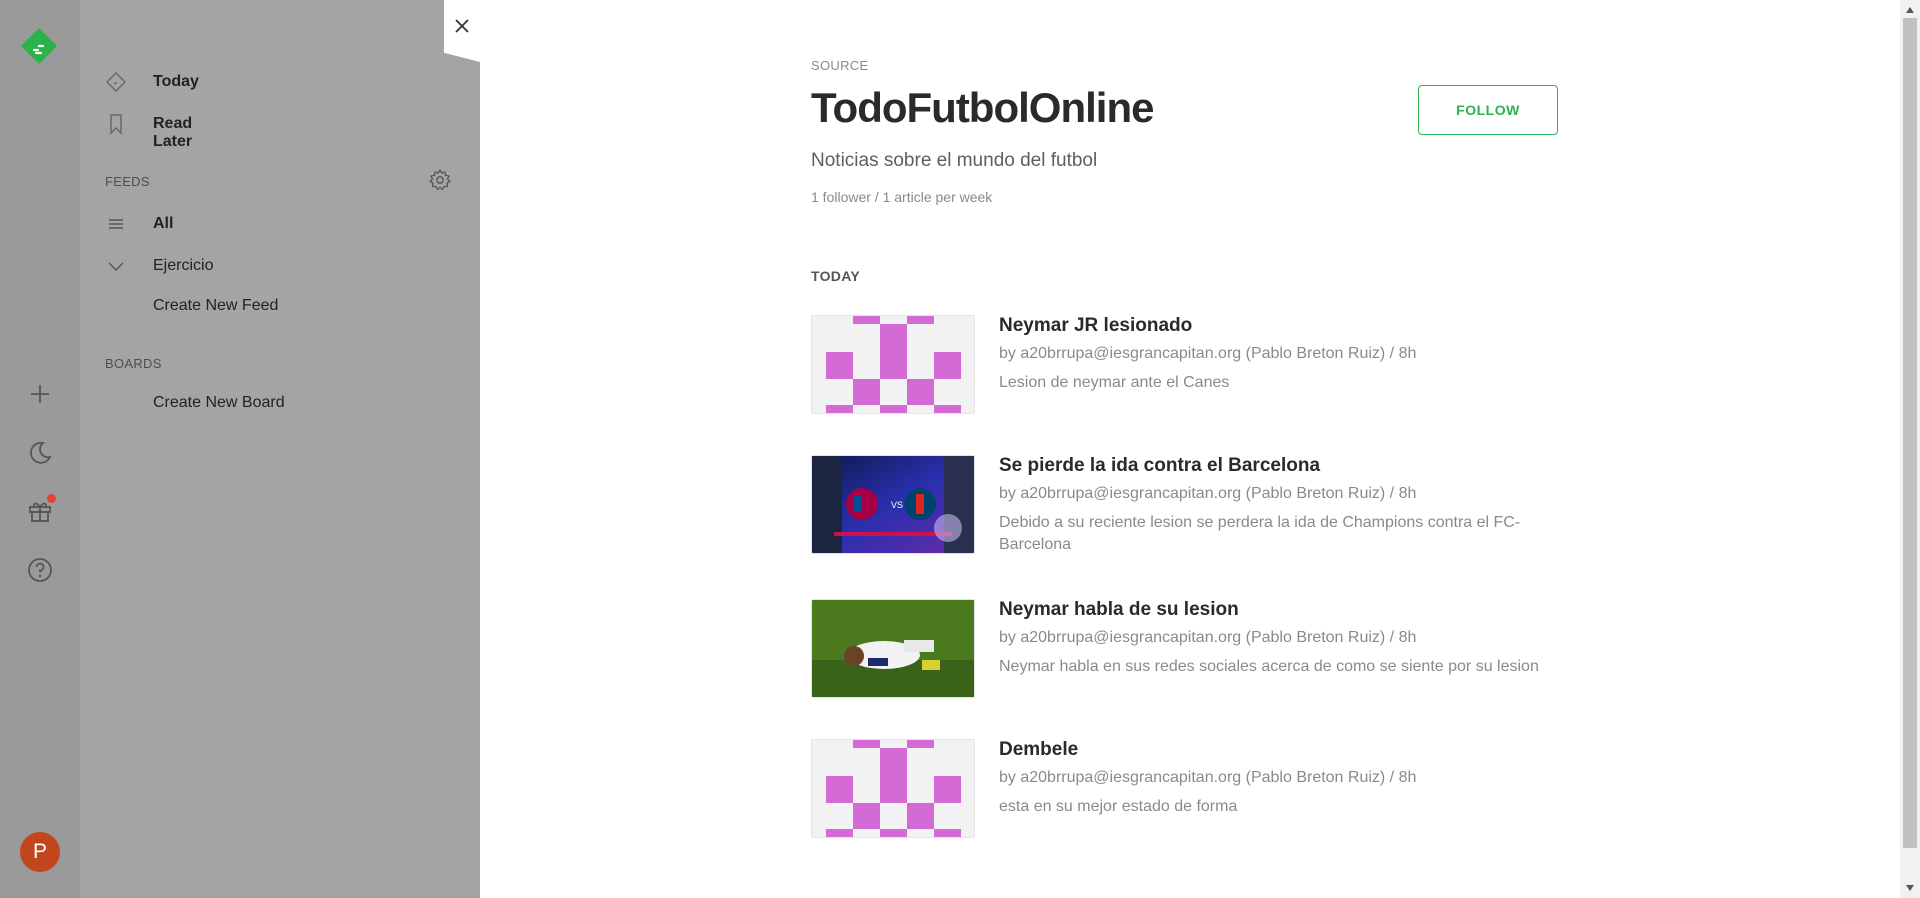 This screenshot has height=898, width=1920. I want to click on page-title: TodoFutbolOnline, so click(982, 107).